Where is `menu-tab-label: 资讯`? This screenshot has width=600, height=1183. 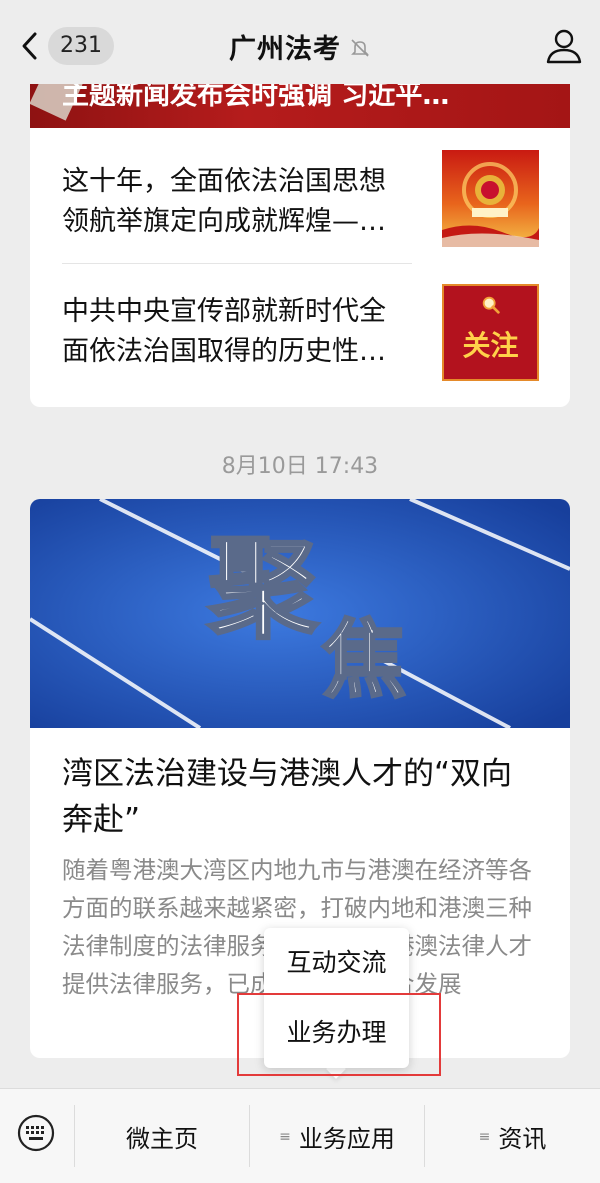
menu-tab-label: 资讯 is located at coordinates (522, 1139).